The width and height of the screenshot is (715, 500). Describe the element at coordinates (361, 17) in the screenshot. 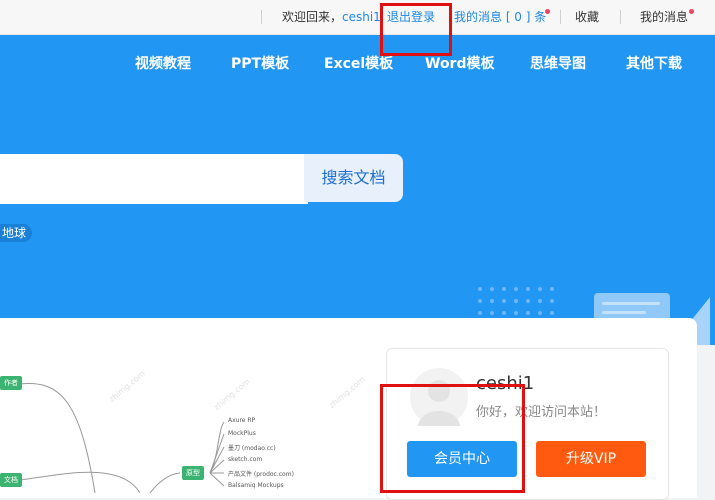

I see `username-link: ceshi1` at that location.